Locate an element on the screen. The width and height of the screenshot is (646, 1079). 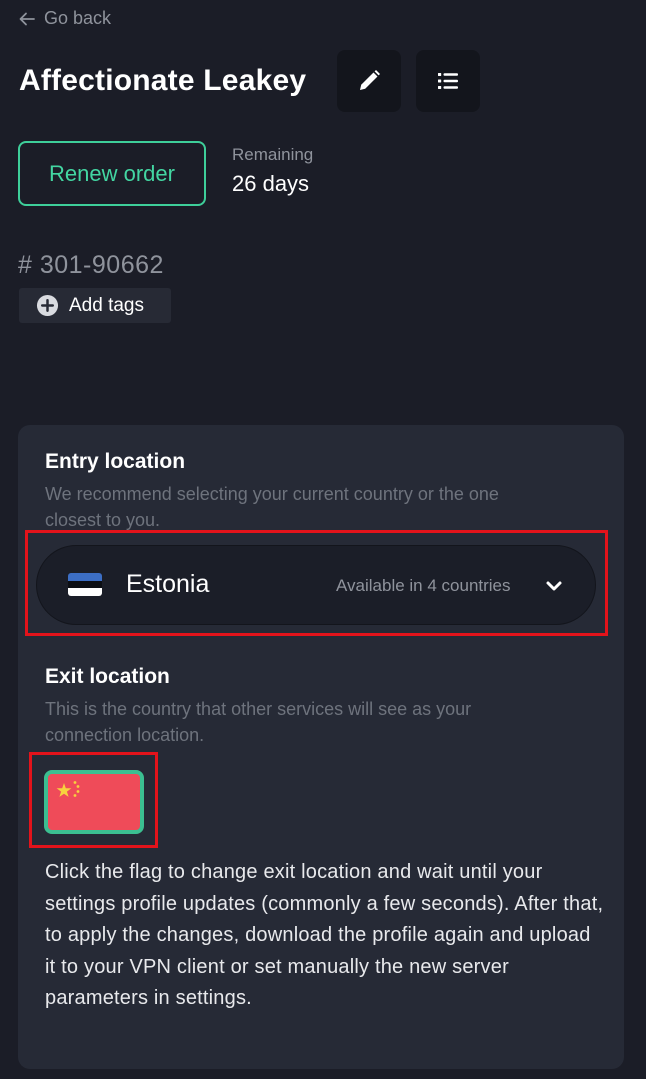
entry-country-select is located at coordinates (316, 585).